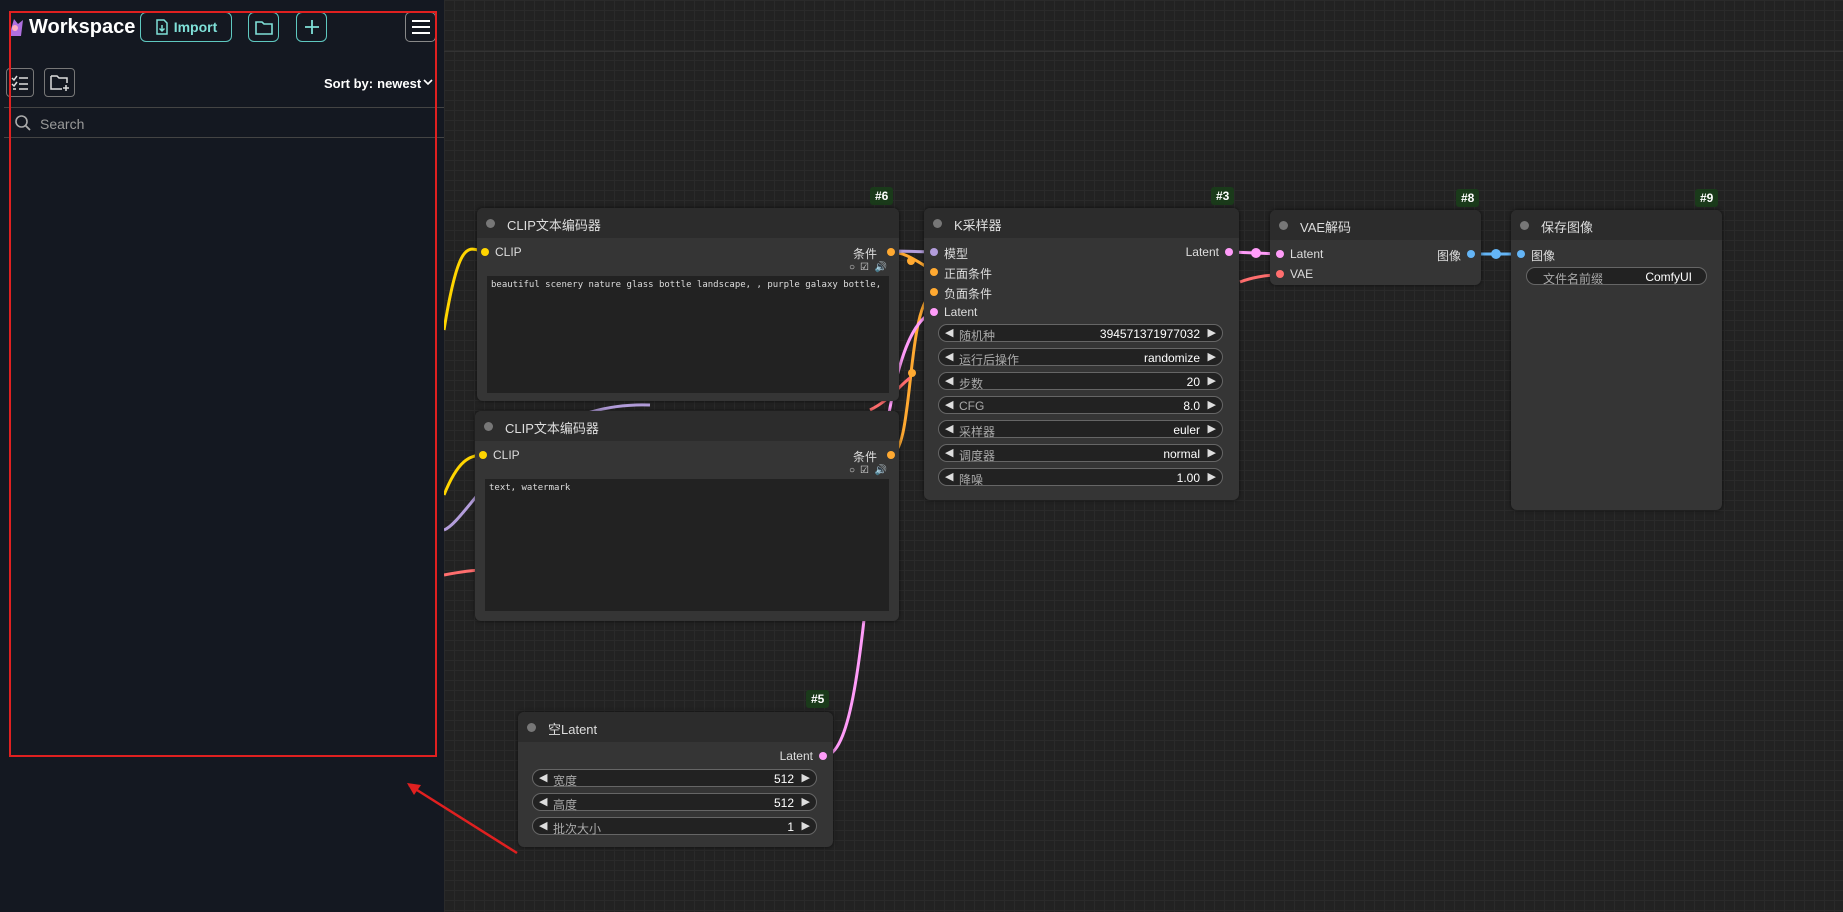 The image size is (1843, 912). What do you see at coordinates (977, 456) in the screenshot?
I see `widget-label: 调度器` at bounding box center [977, 456].